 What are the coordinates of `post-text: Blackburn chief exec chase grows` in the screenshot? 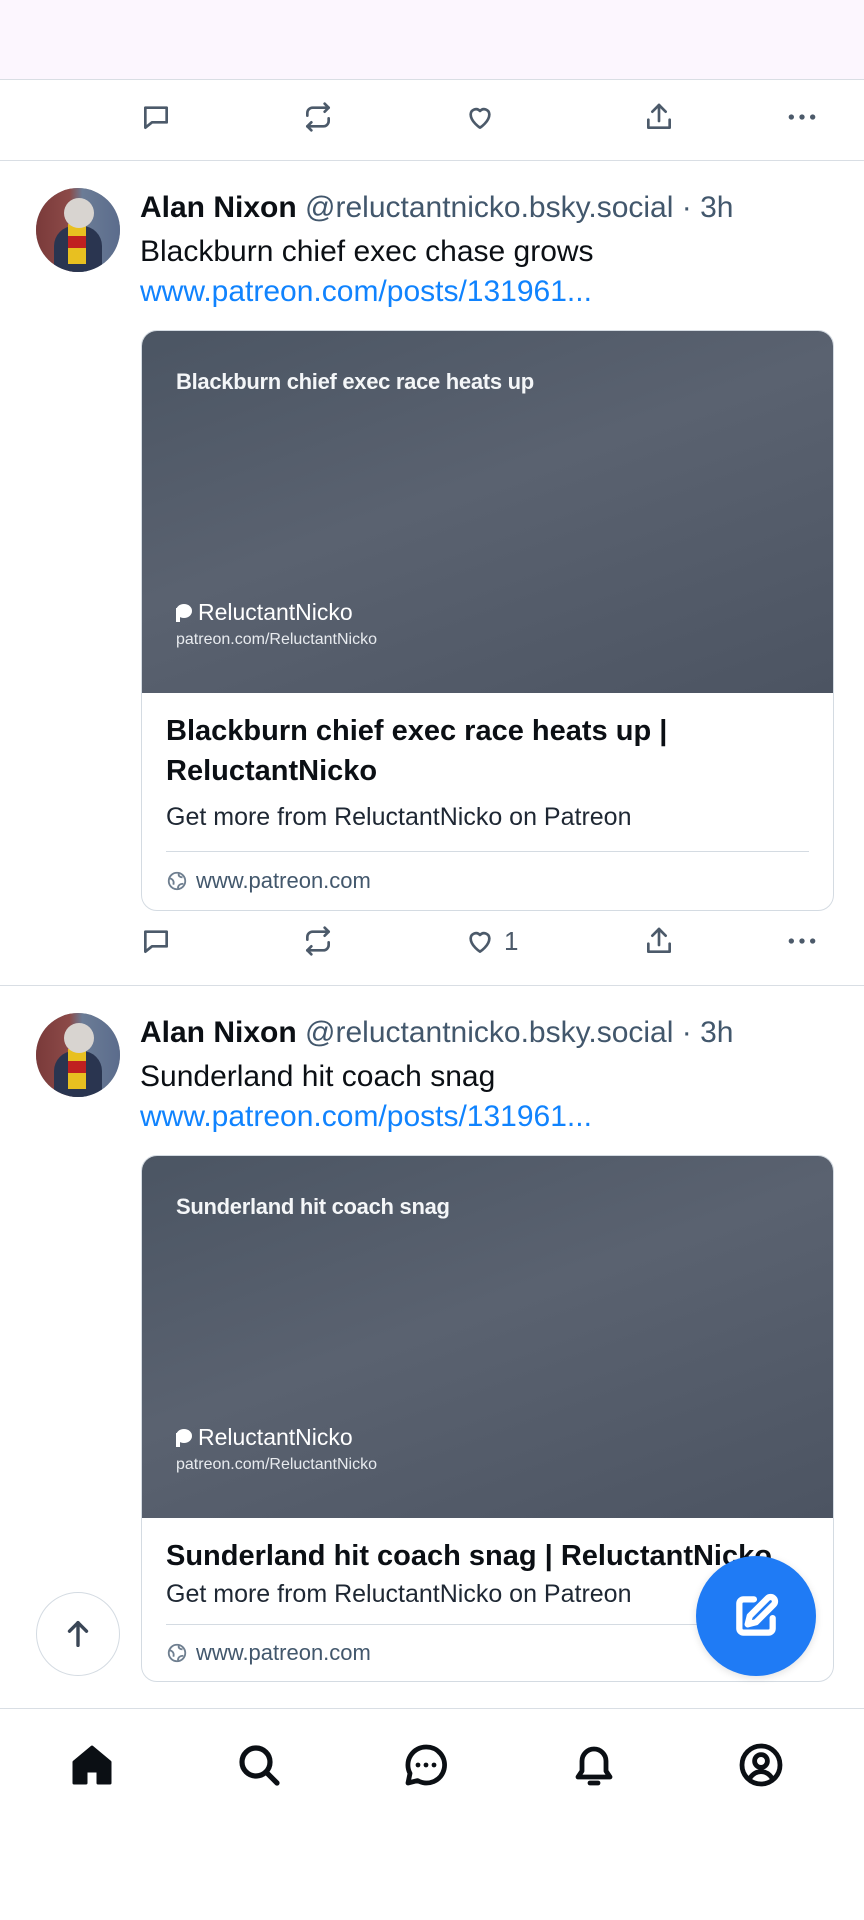 It's located at (367, 251).